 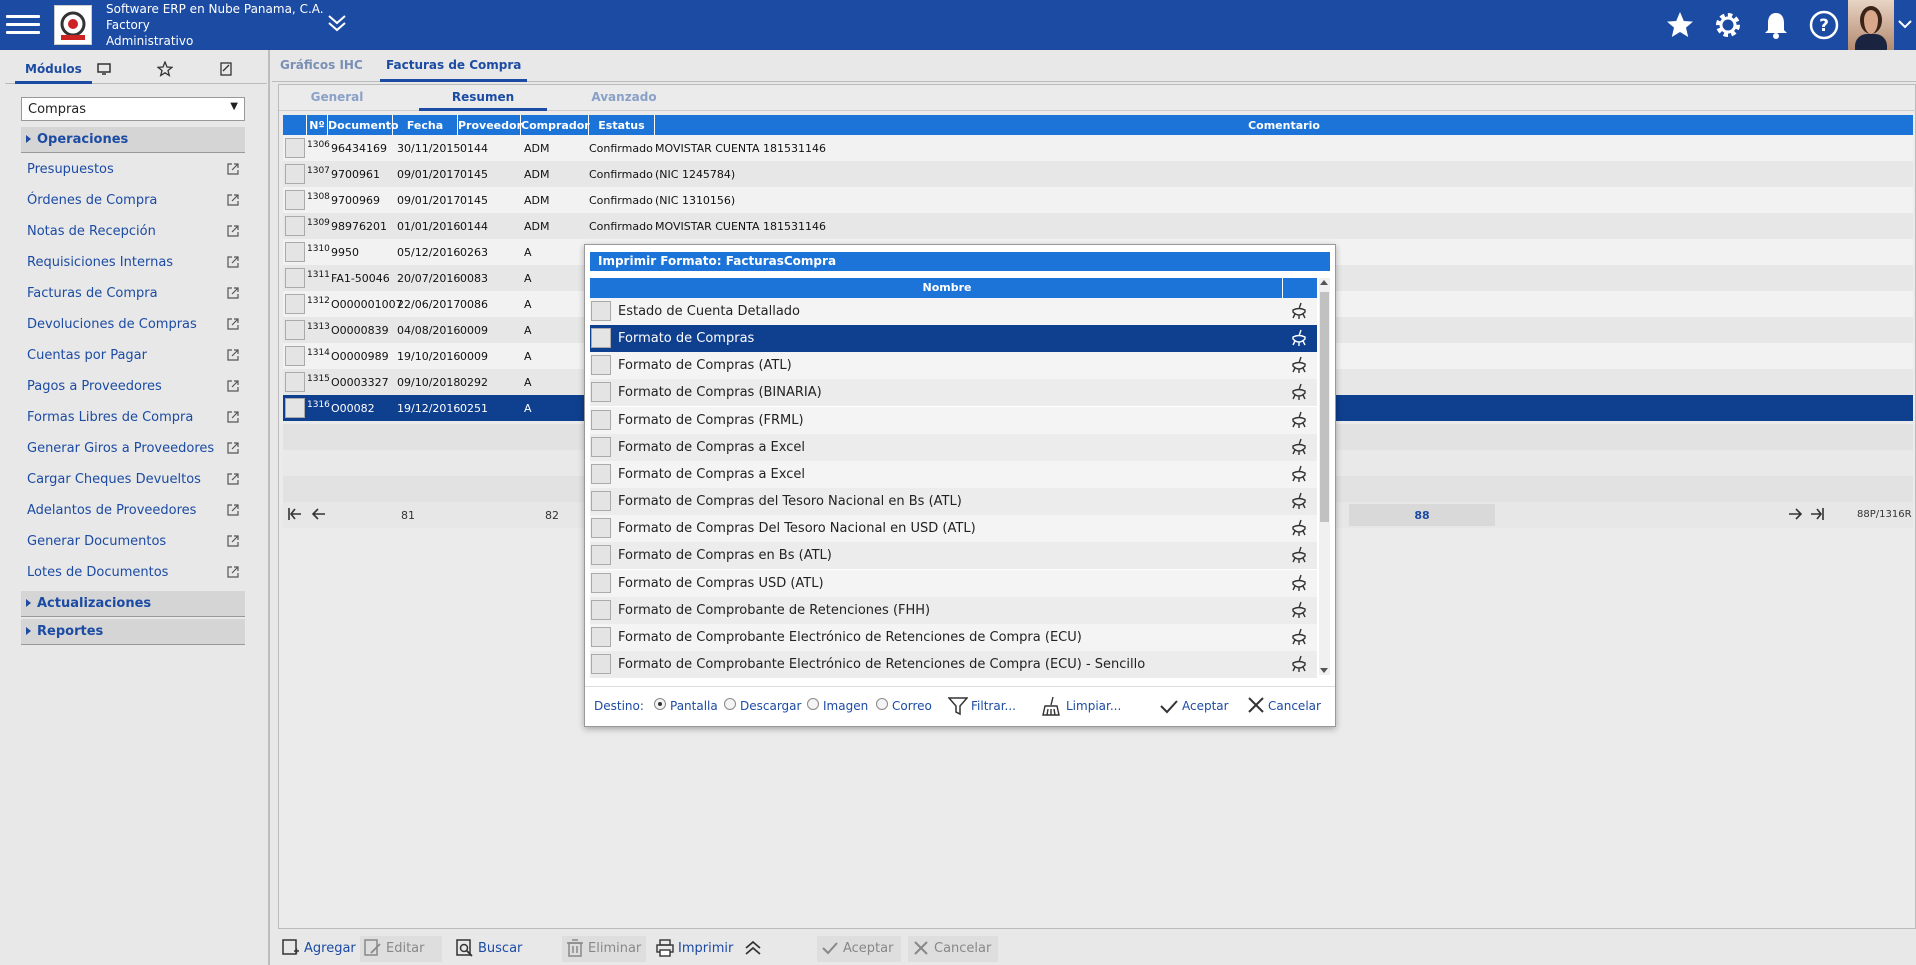 I want to click on section-operaciones: Operaciones, so click(x=133, y=140).